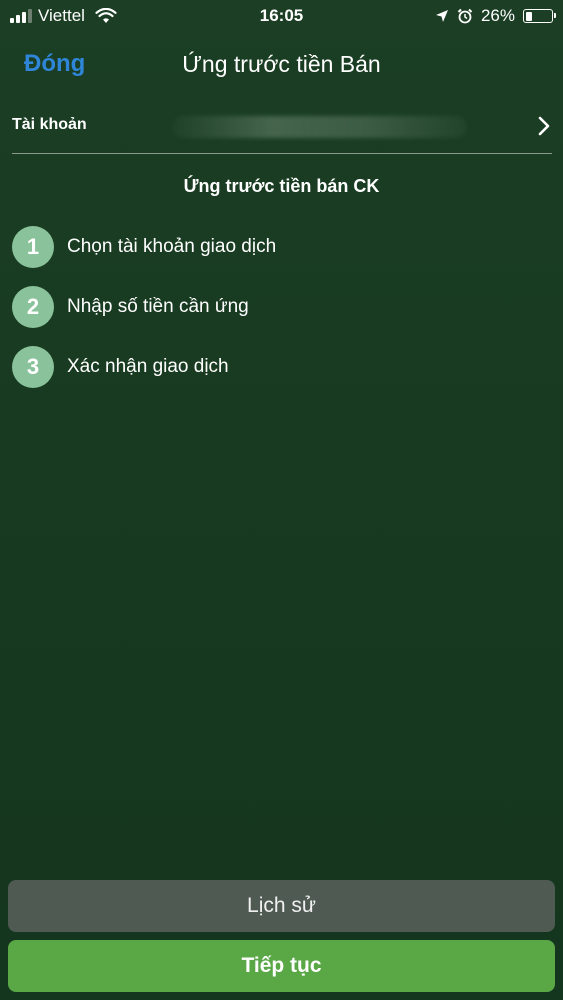 This screenshot has width=563, height=1000. I want to click on step-label: Chọn tài khoản giao dịch, so click(172, 246).